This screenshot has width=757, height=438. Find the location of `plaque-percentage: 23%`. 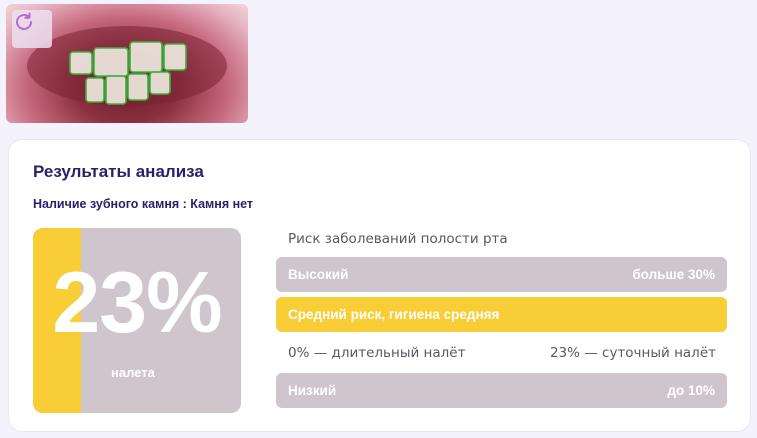

plaque-percentage: 23% is located at coordinates (137, 303).